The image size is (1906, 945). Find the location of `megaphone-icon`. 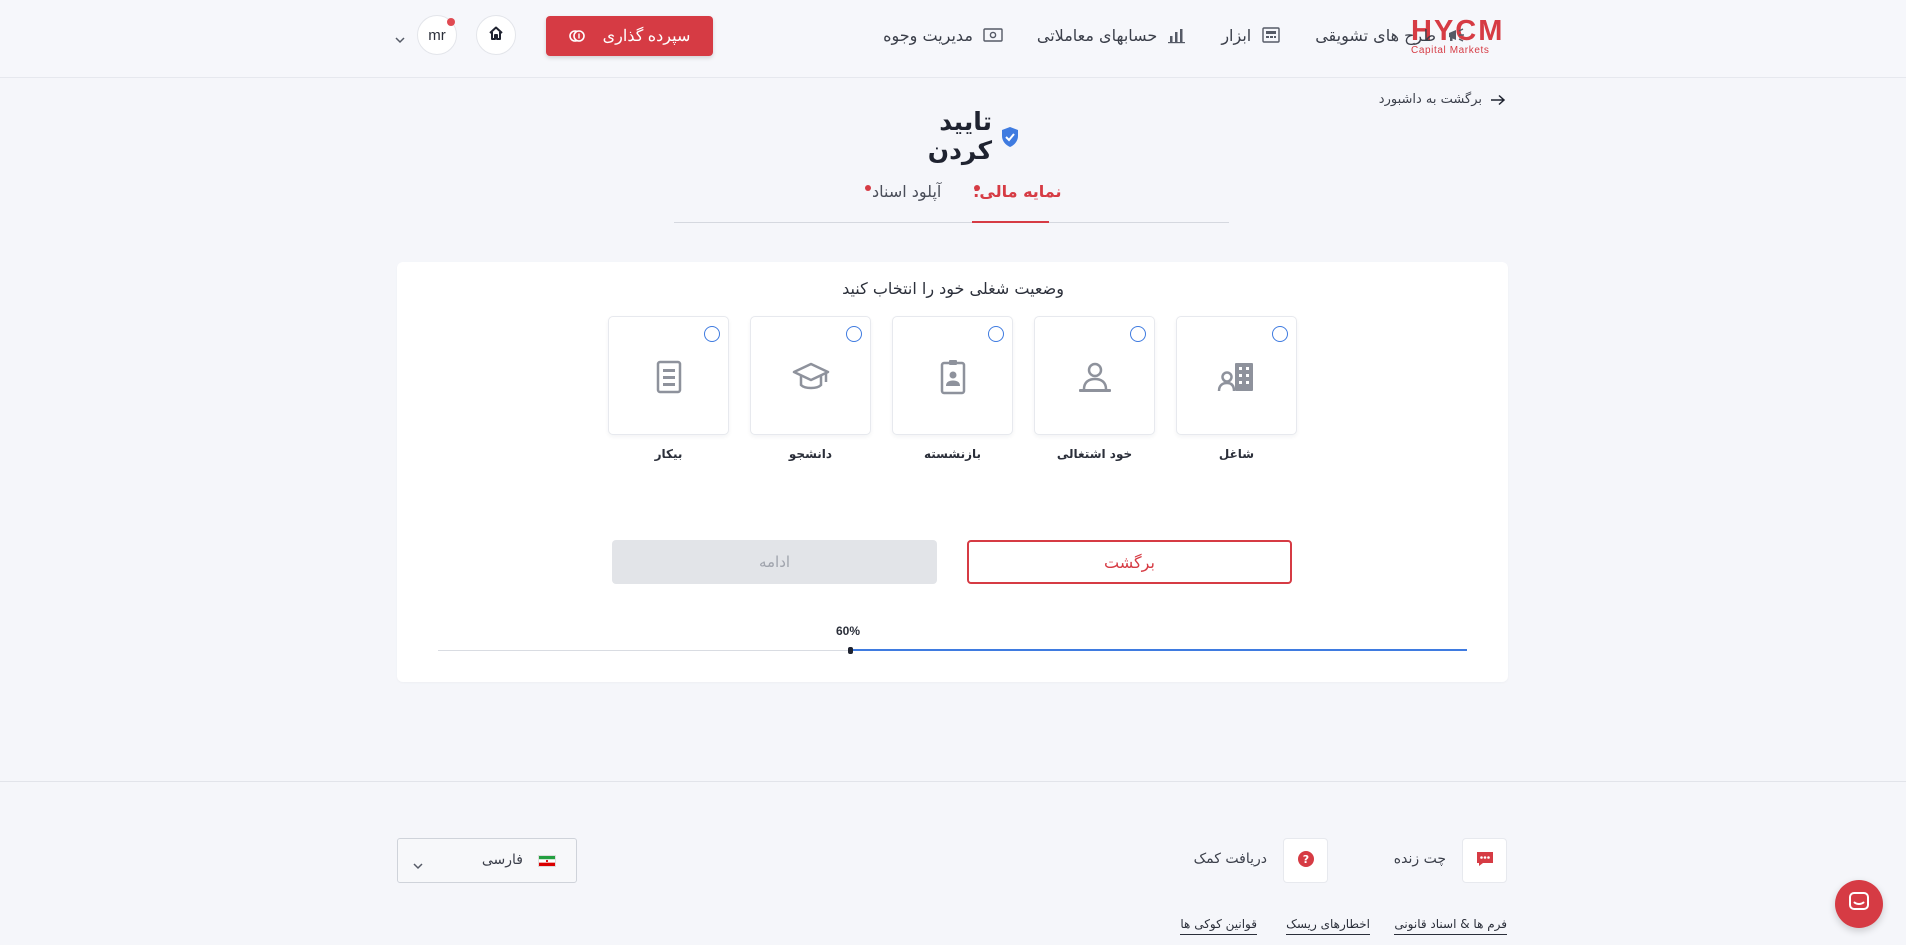

megaphone-icon is located at coordinates (1456, 35).